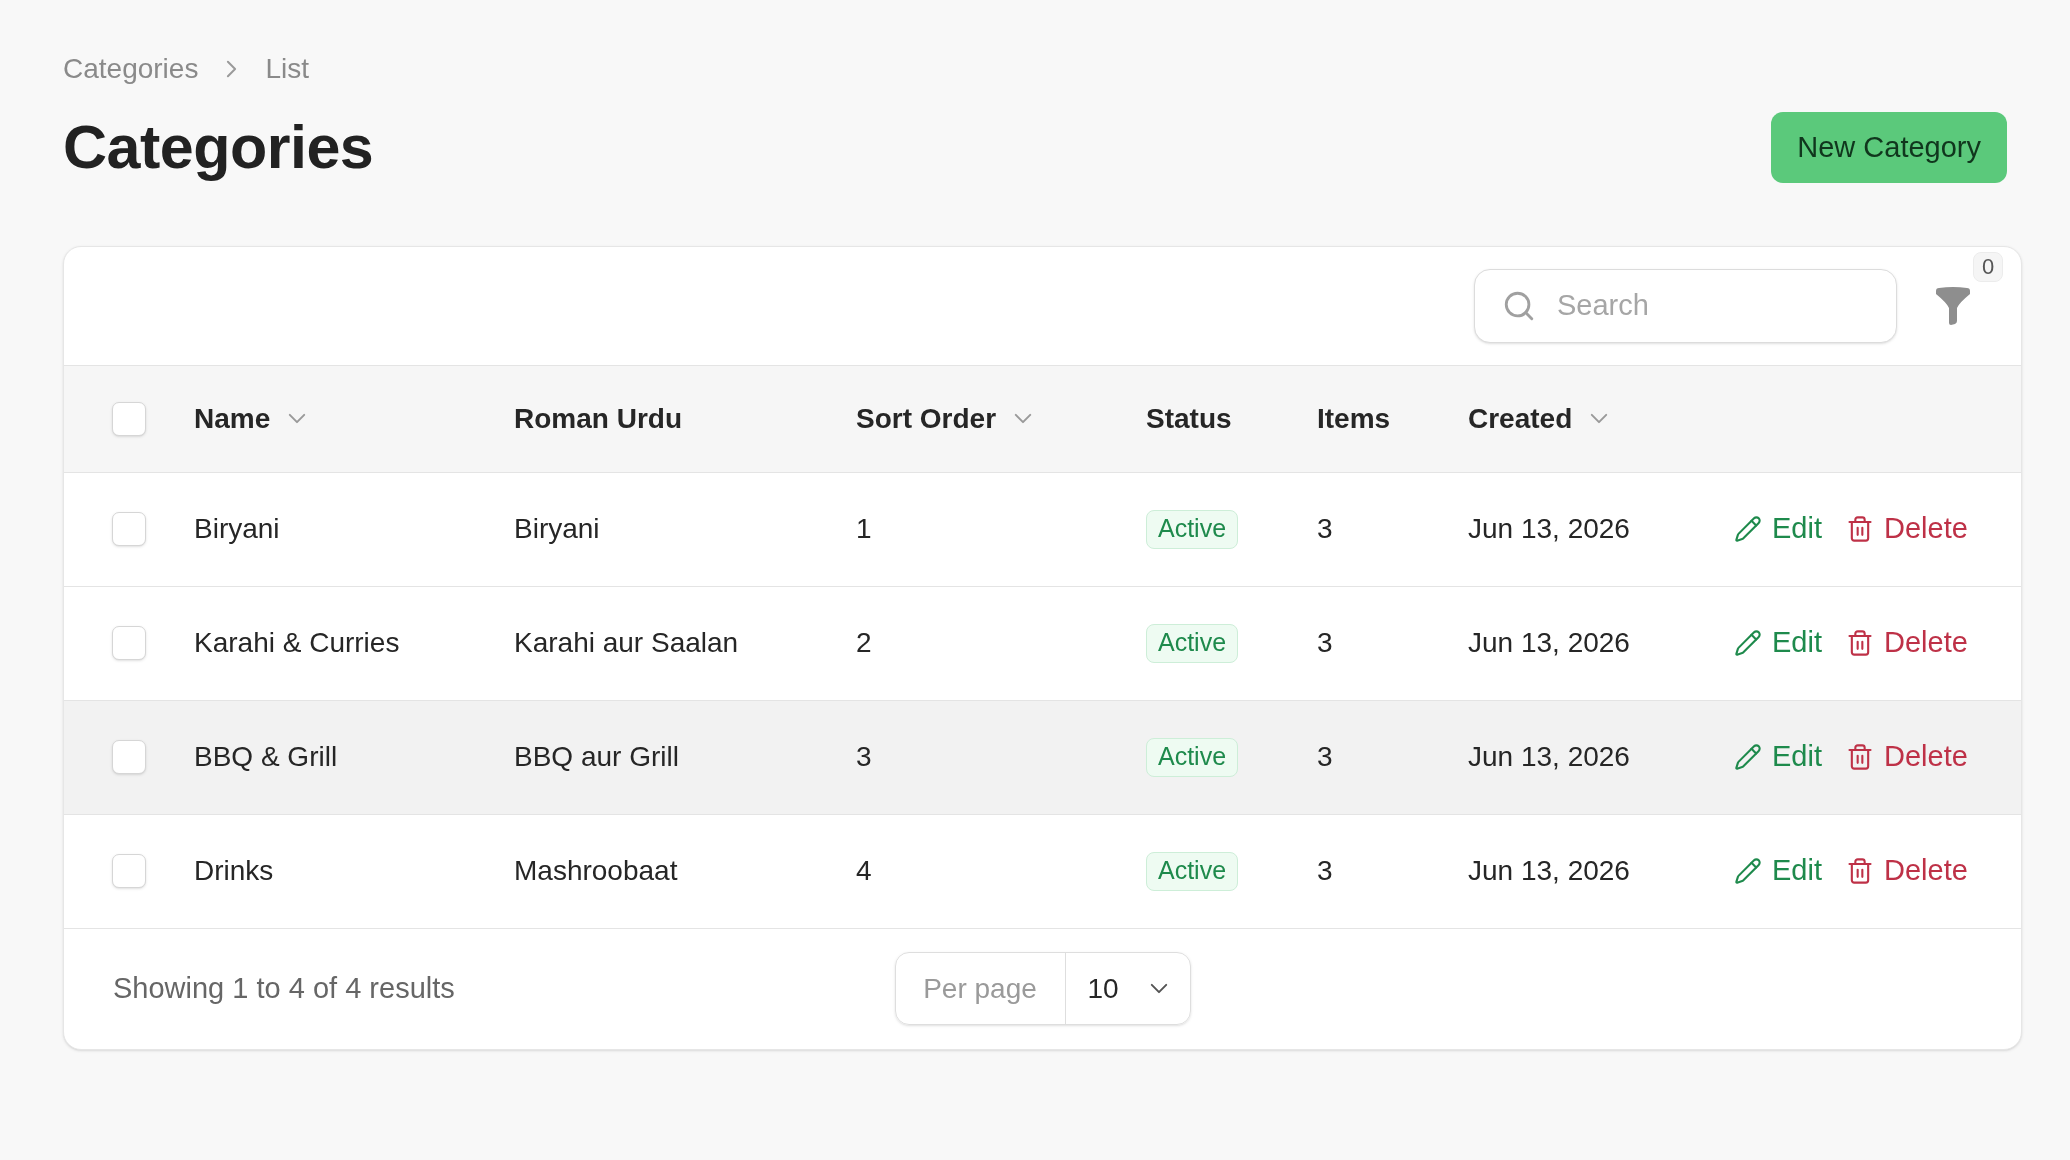 Image resolution: width=2070 pixels, height=1160 pixels. What do you see at coordinates (1988, 266) in the screenshot?
I see `filter-count-badge: 0` at bounding box center [1988, 266].